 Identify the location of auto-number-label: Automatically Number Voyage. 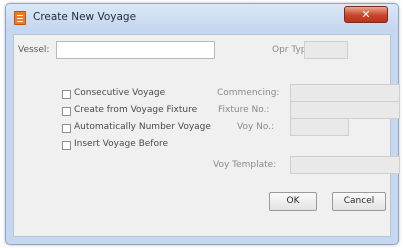
(142, 127).